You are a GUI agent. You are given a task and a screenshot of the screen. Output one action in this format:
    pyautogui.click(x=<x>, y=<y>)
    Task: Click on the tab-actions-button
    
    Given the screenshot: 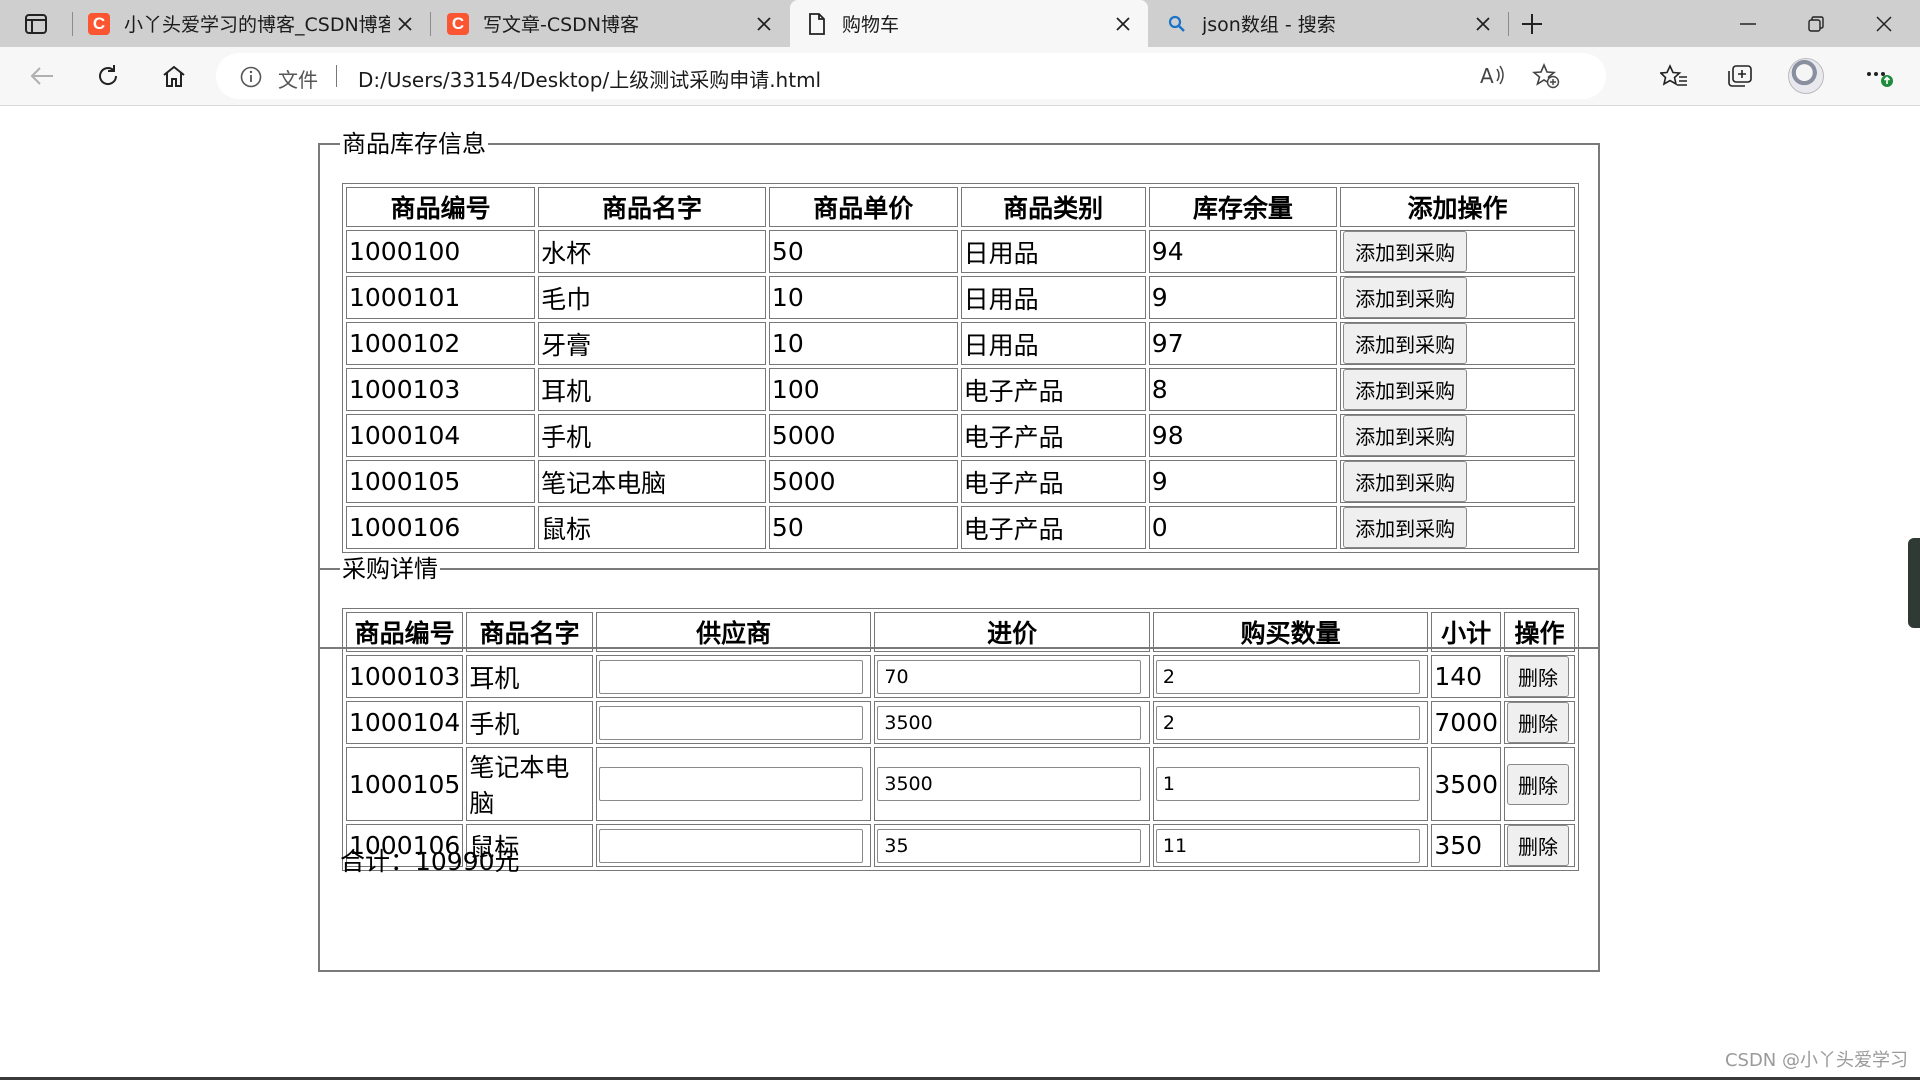 What is the action you would take?
    pyautogui.click(x=36, y=24)
    